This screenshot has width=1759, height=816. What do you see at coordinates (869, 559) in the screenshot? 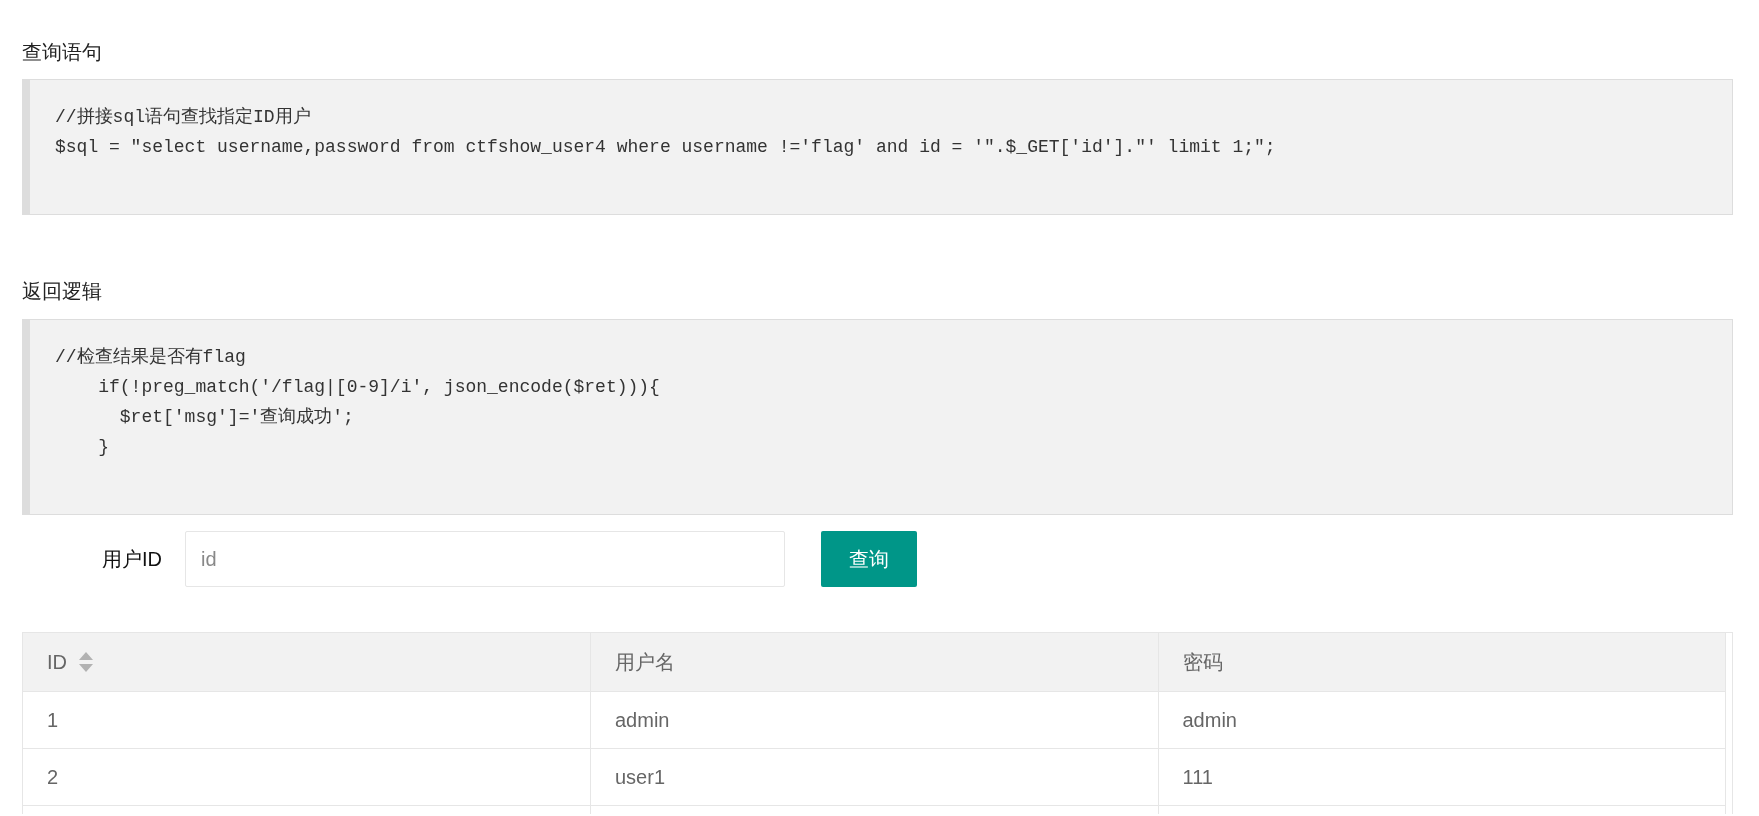
I see `query-button: 查询` at bounding box center [869, 559].